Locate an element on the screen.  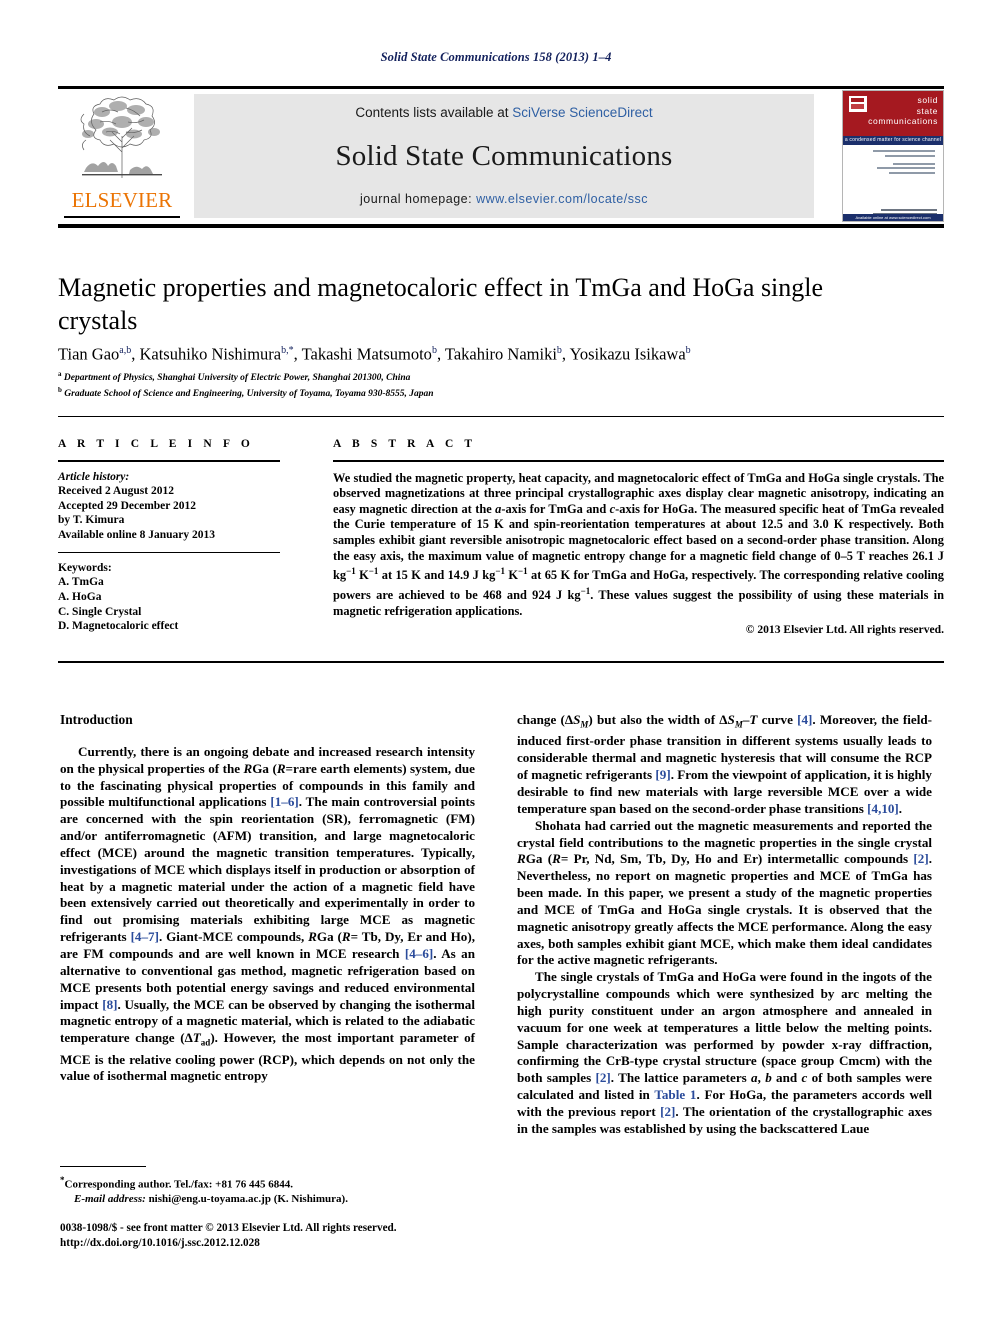
cover-subtitle: a condensed matter for science channel is located at coordinates (893, 139).